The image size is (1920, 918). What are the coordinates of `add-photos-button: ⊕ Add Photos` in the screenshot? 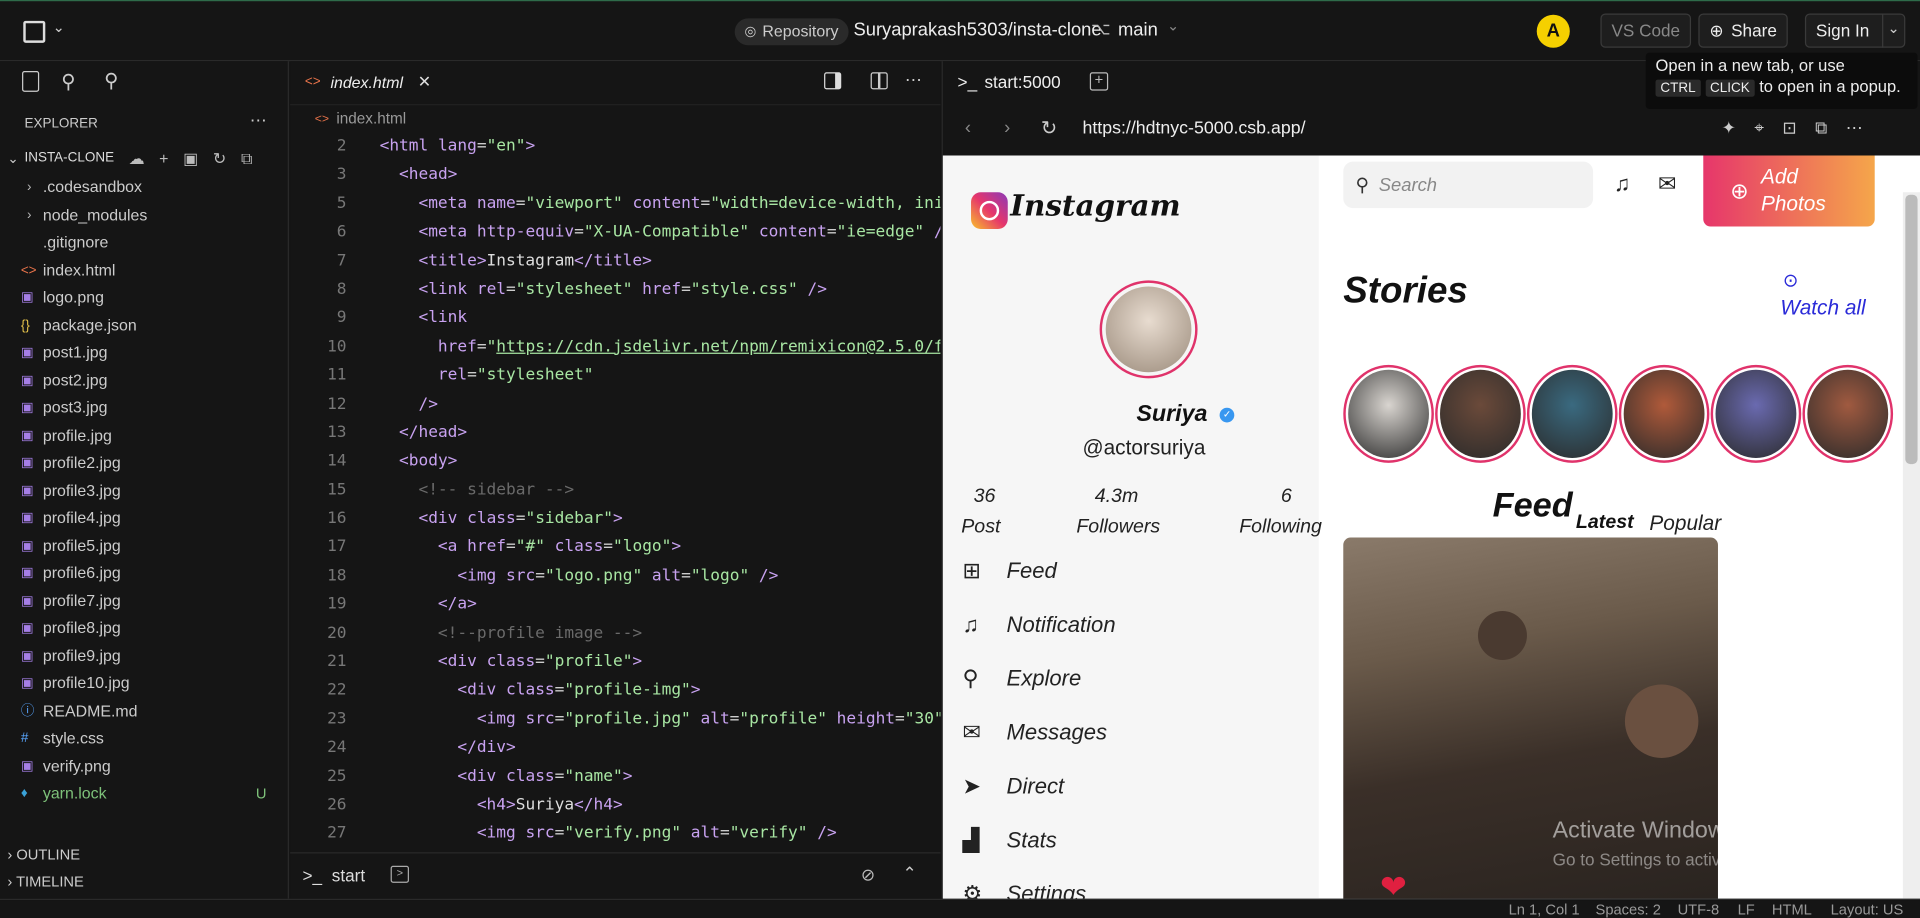 It's located at (1789, 191).